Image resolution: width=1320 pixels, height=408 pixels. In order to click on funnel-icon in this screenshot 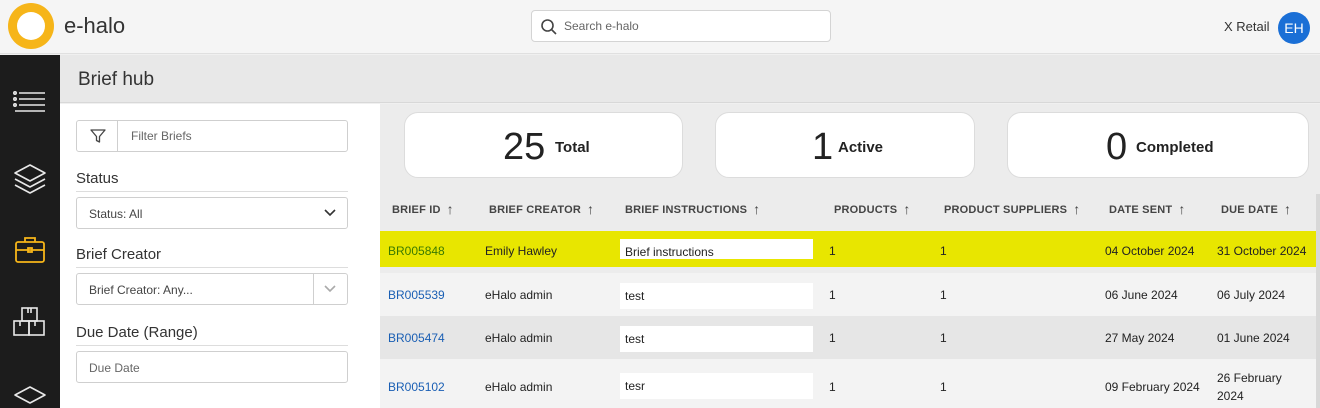, I will do `click(98, 136)`.